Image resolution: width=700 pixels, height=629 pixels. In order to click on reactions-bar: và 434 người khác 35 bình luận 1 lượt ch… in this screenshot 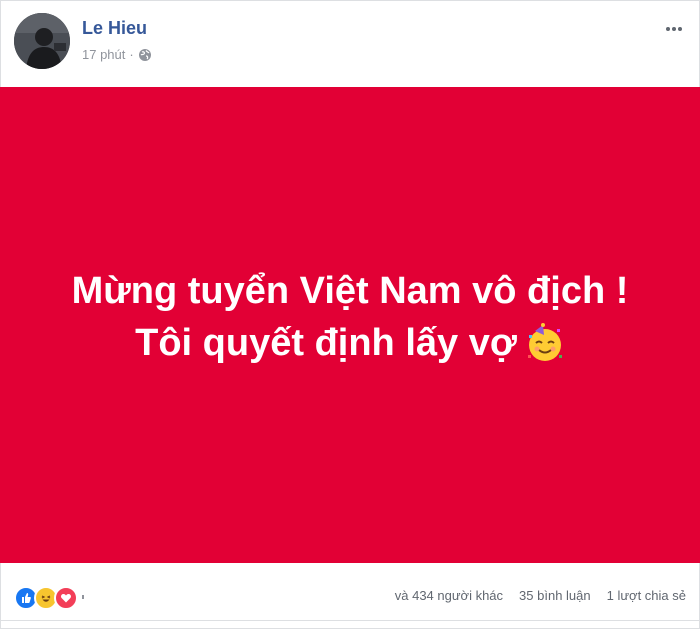, I will do `click(350, 596)`.